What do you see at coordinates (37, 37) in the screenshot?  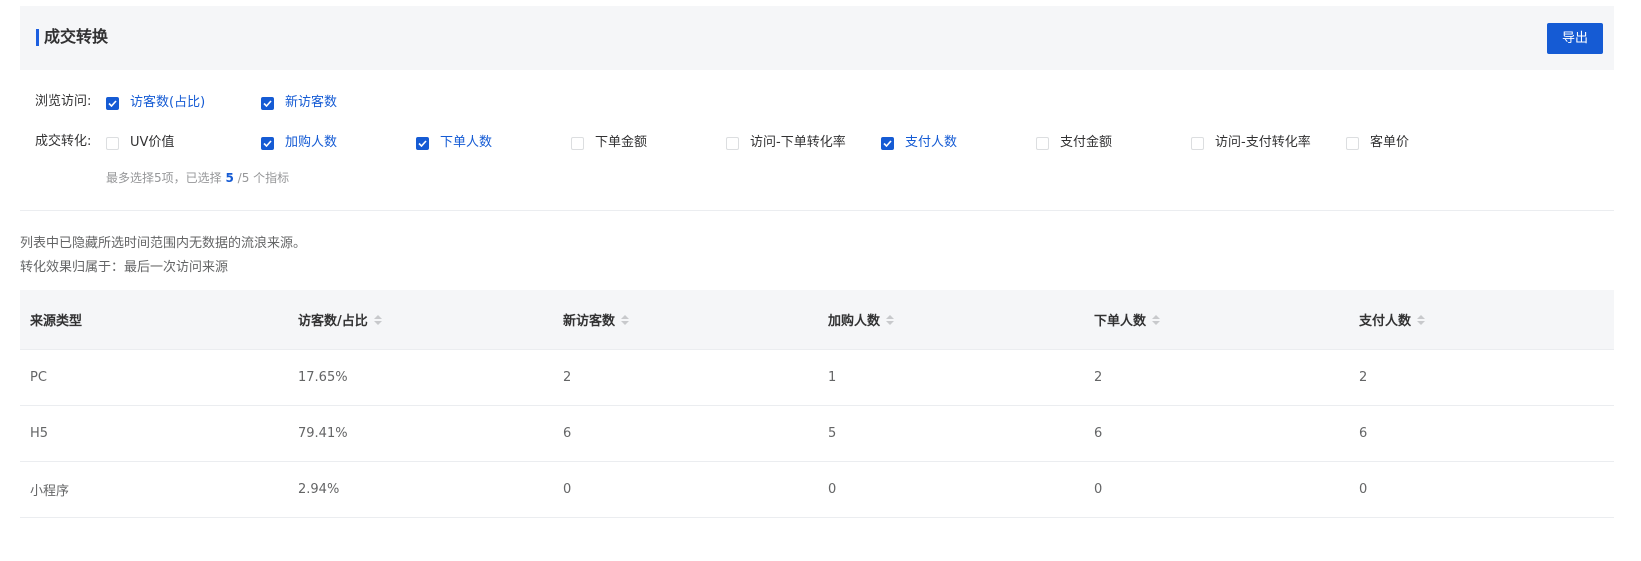 I see `title-accent-bar` at bounding box center [37, 37].